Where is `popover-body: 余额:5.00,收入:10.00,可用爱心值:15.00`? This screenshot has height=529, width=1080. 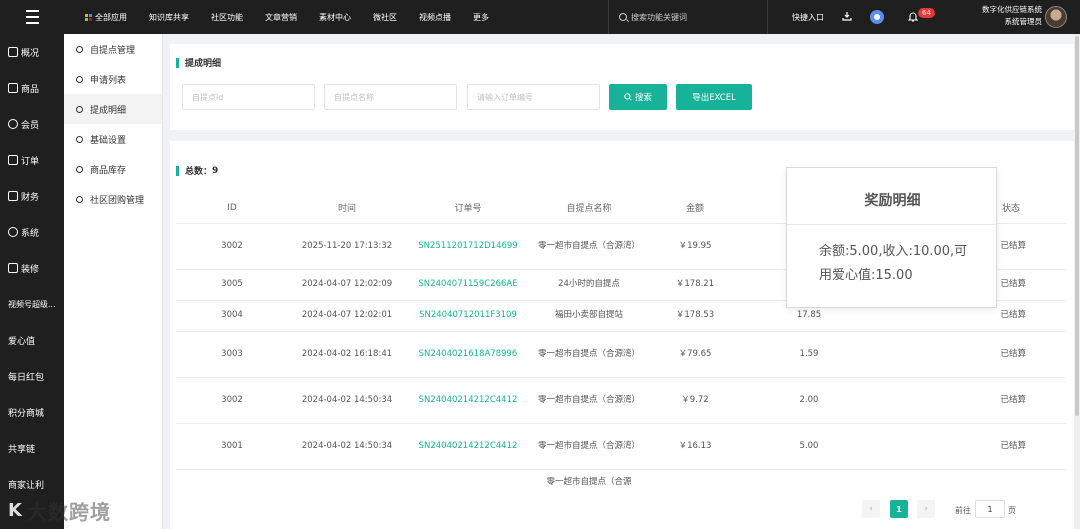
popover-body: 余额:5.00,收入:10.00,可用爱心值:15.00 is located at coordinates (893, 263).